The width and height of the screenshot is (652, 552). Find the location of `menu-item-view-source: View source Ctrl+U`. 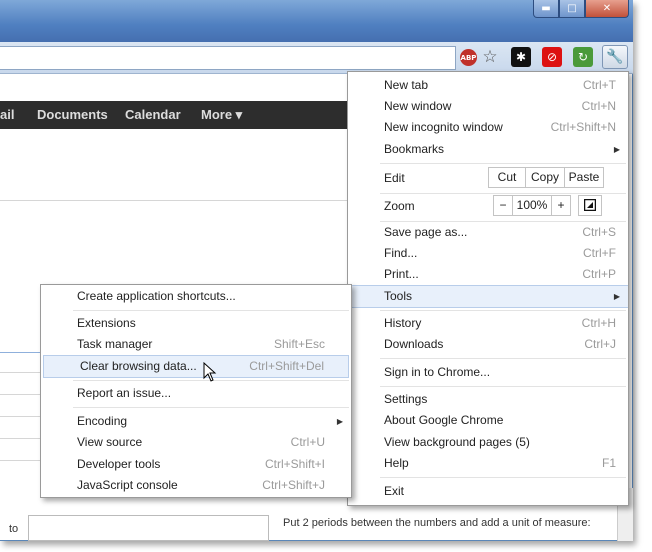

menu-item-view-source: View source Ctrl+U is located at coordinates (196, 442).